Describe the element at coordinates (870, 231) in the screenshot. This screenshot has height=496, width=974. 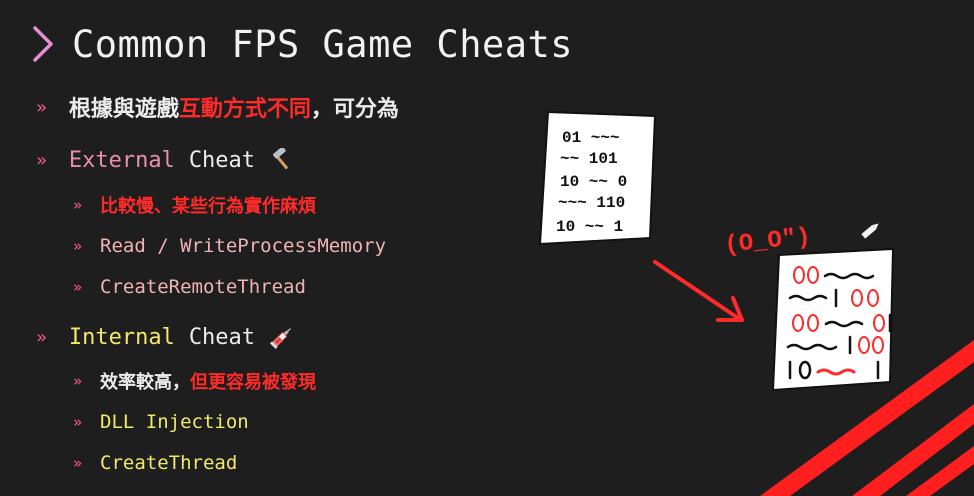
I see `pencil-icon` at that location.